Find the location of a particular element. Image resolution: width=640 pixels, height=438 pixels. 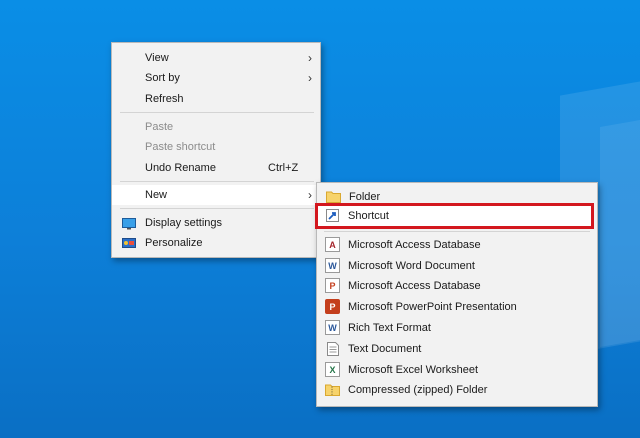

shortcut-hint: Ctrl+Z is located at coordinates (283, 168).